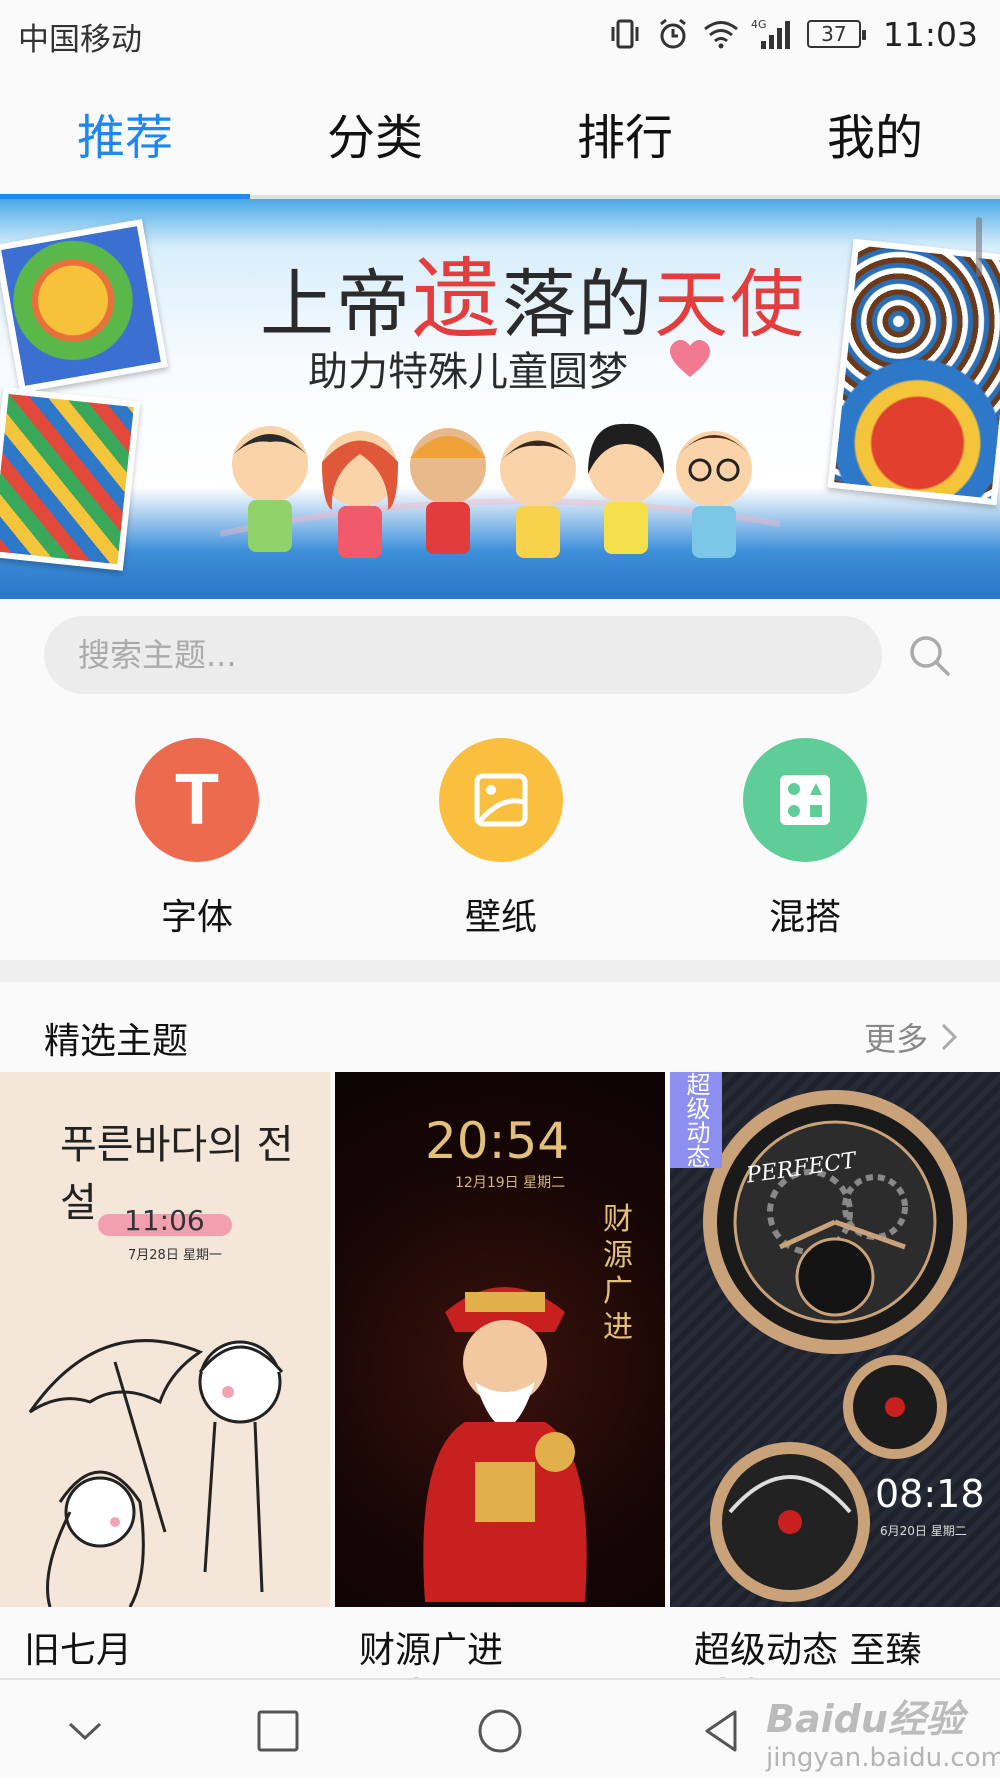 This screenshot has width=1000, height=1778. Describe the element at coordinates (804, 917) in the screenshot. I see `category-mix-label: 混搭` at that location.